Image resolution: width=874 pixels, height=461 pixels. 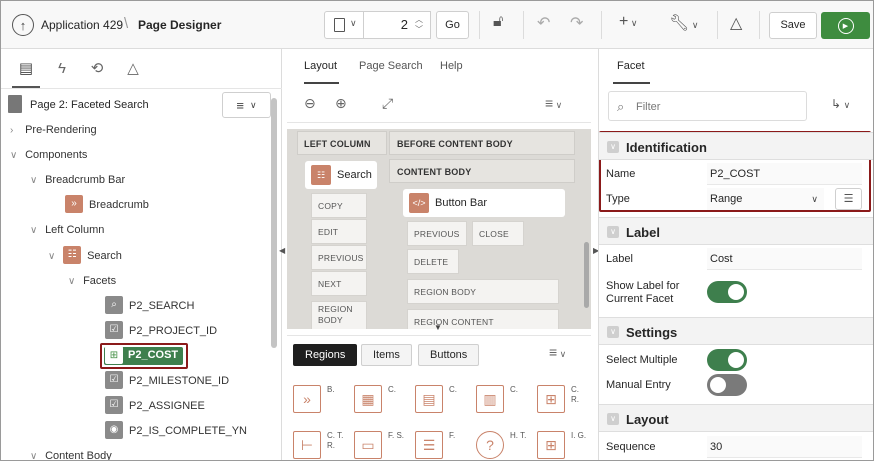 What do you see at coordinates (387, 103) in the screenshot?
I see `expand-icon: ⤢` at bounding box center [387, 103].